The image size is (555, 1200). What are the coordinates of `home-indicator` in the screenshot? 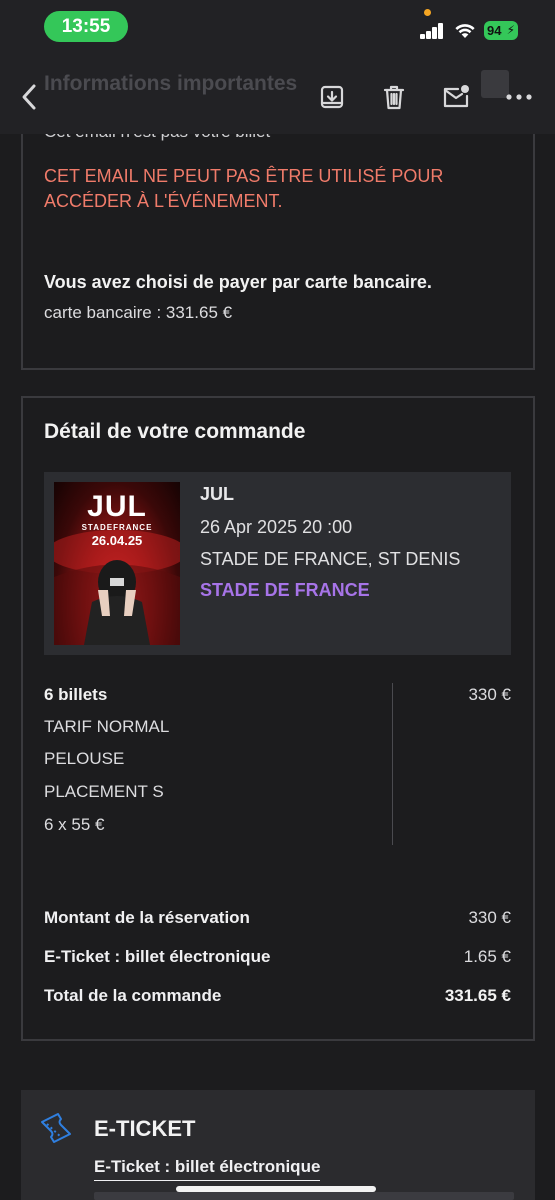 It's located at (276, 1189).